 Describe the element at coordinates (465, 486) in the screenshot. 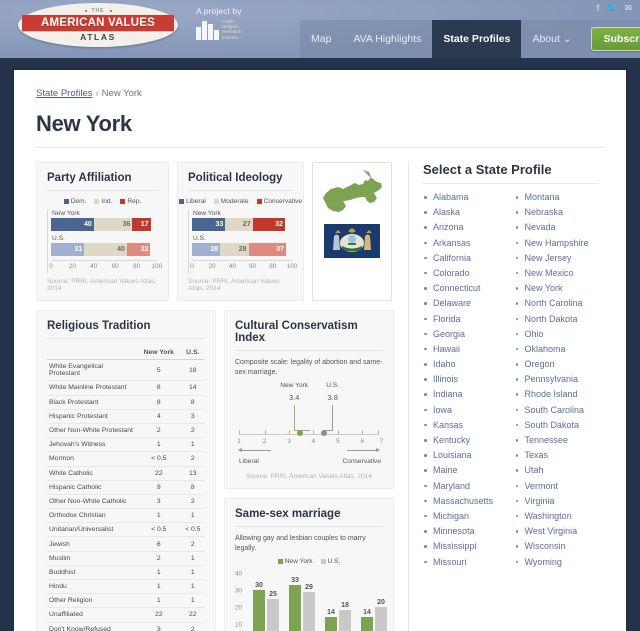

I see `state-item-maryland: Maryland` at that location.